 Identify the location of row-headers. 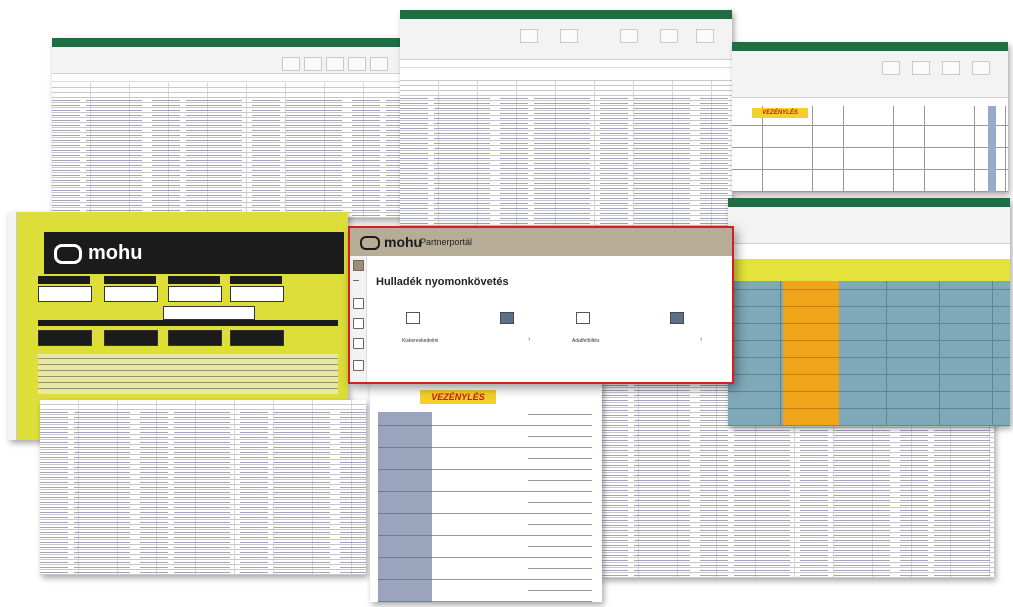
(12, 326).